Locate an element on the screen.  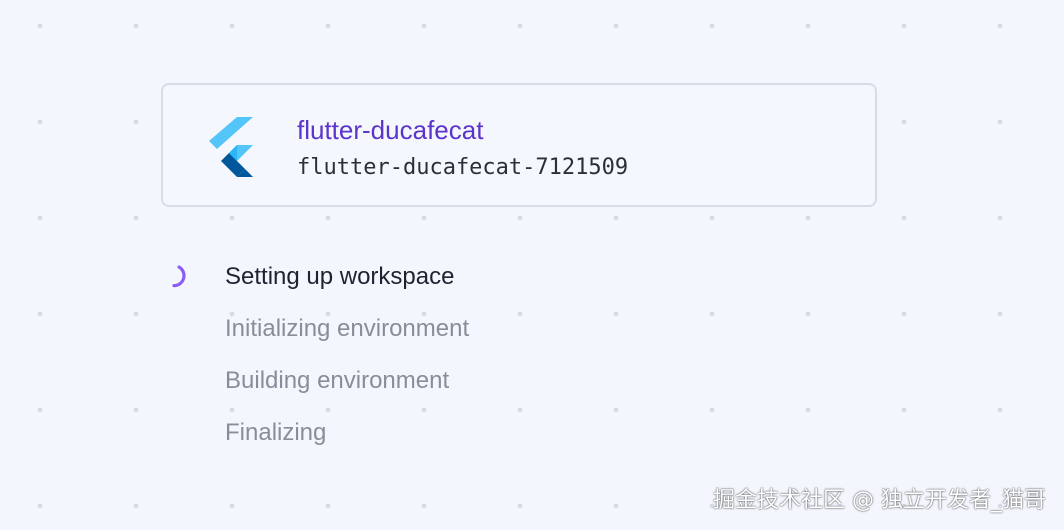
step-finalizing: Finalizing is located at coordinates (276, 432).